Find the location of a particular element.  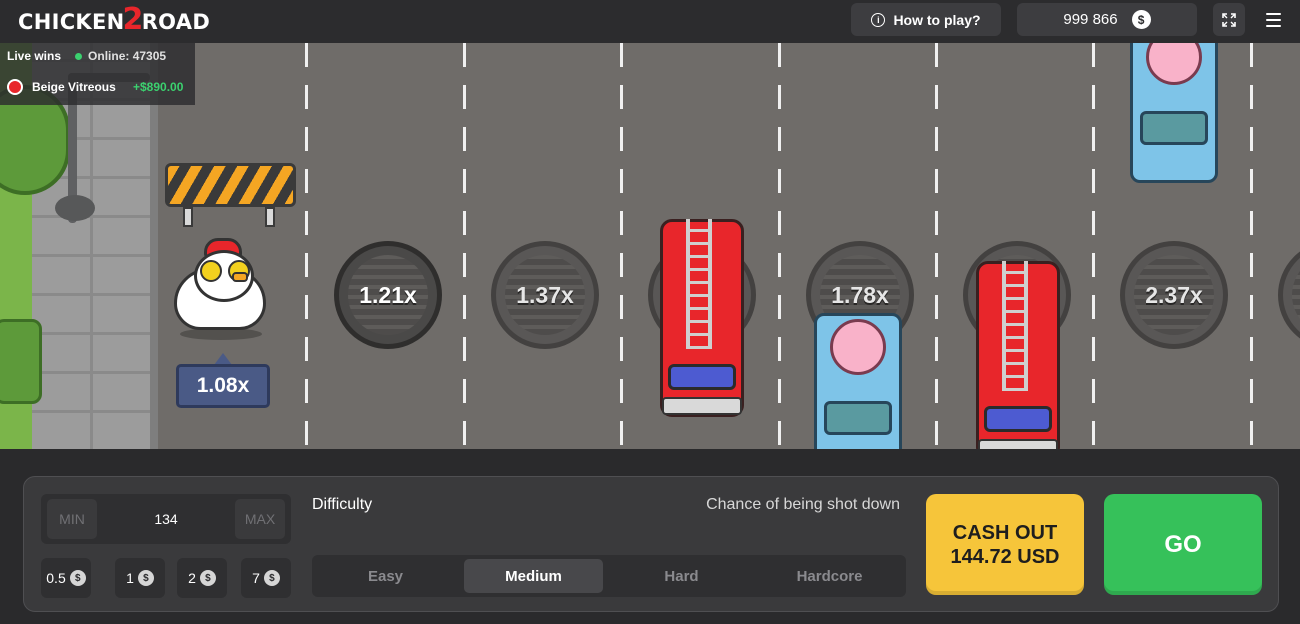

difficulty-option-hardcore: Hardcore is located at coordinates (829, 576).